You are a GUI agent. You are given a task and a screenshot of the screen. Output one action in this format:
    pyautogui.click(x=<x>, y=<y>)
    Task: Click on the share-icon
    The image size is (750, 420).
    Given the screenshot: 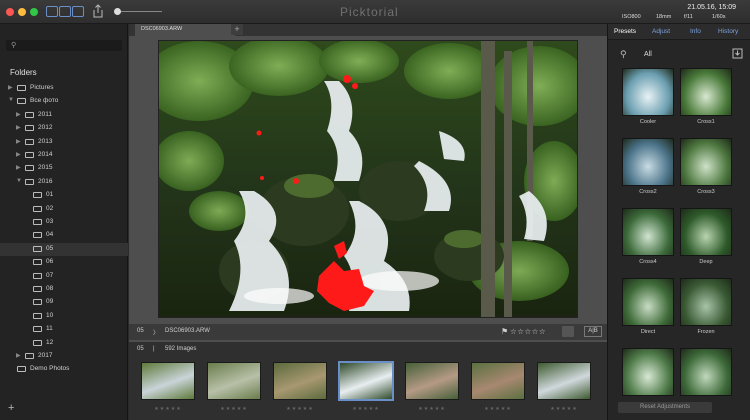 What is the action you would take?
    pyautogui.click(x=98, y=11)
    